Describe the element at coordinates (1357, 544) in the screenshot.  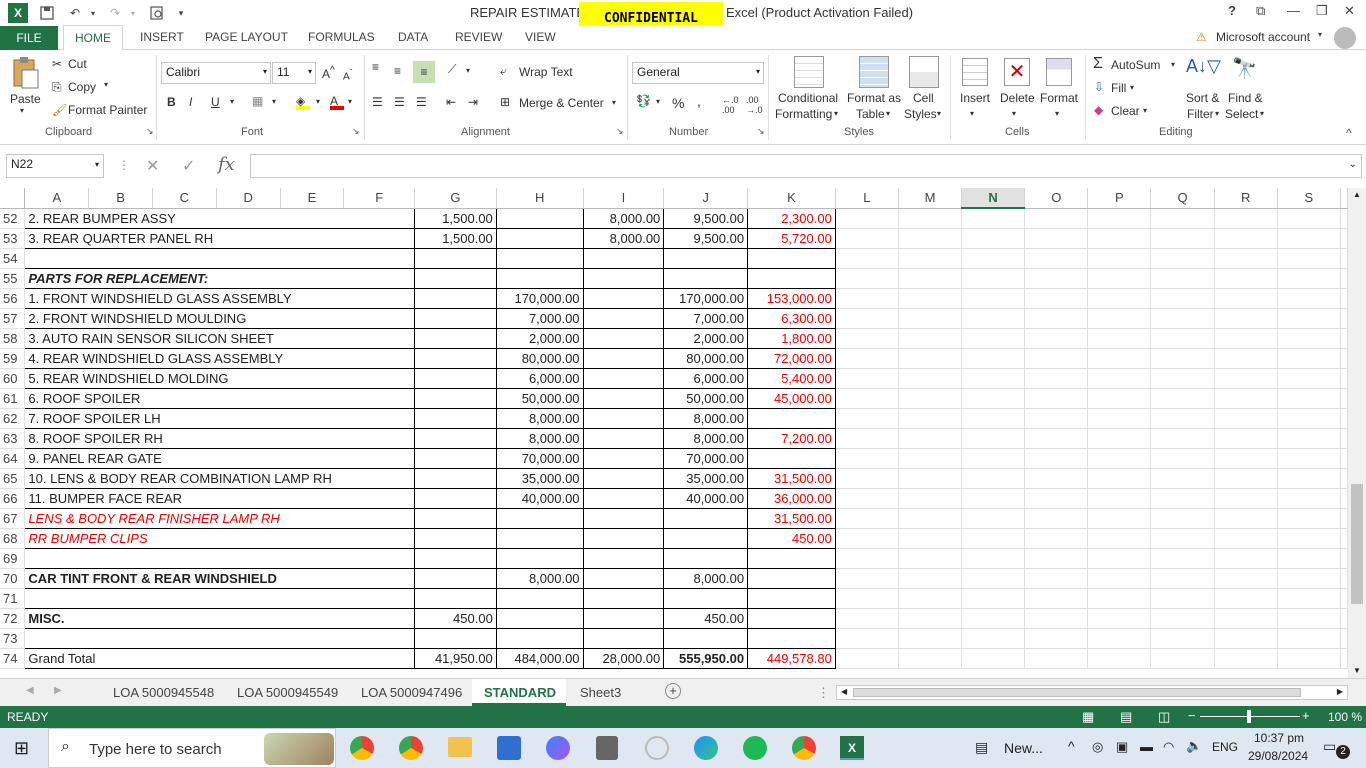
I see `scroll-thumb` at that location.